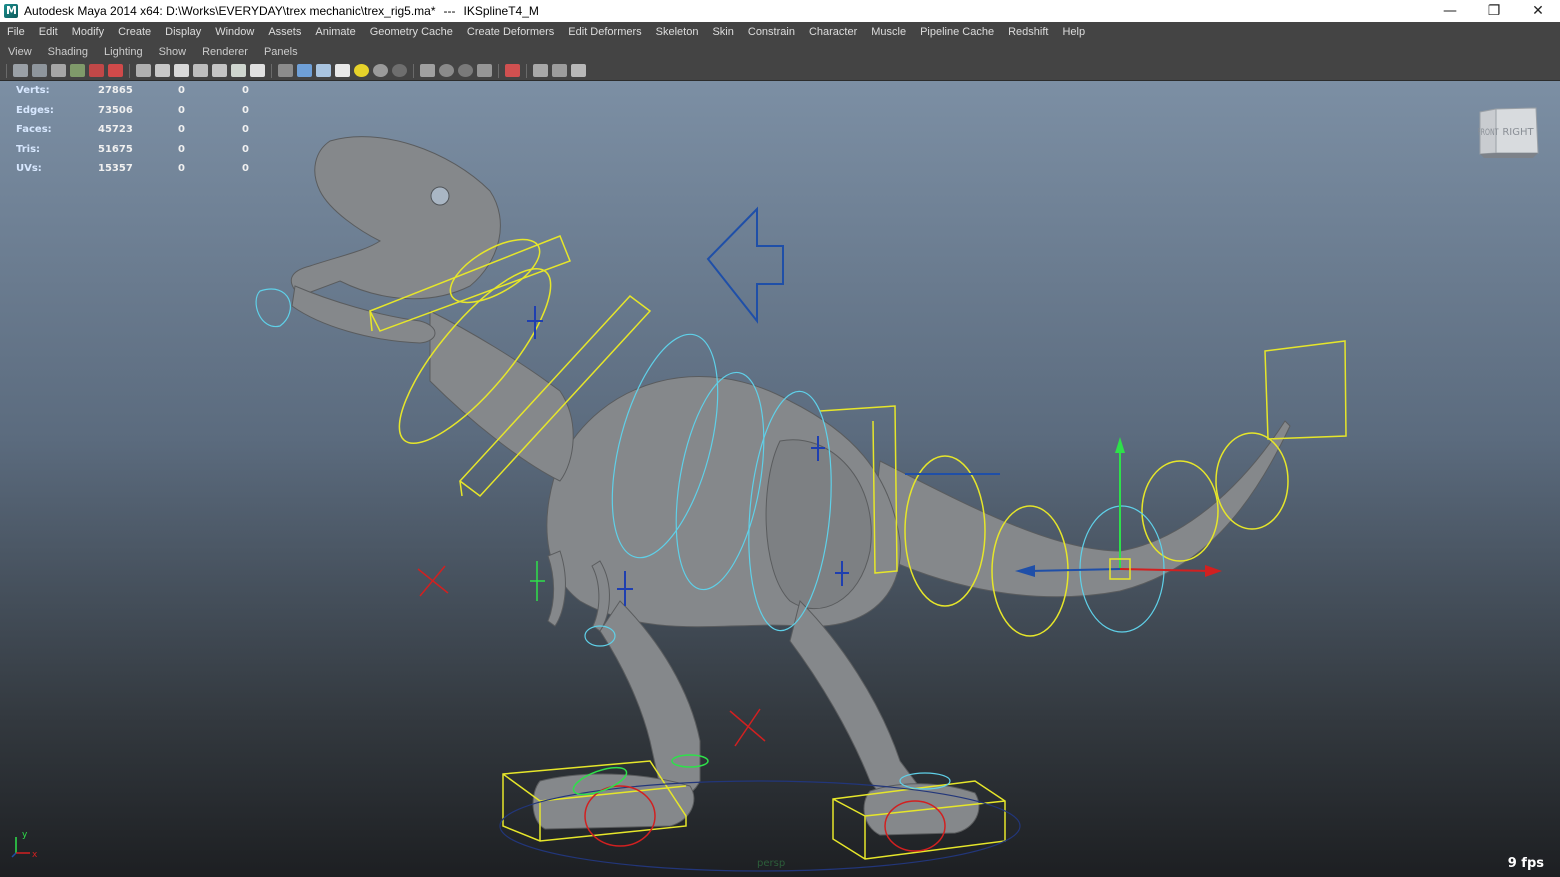  I want to click on menu-file: File, so click(16, 32).